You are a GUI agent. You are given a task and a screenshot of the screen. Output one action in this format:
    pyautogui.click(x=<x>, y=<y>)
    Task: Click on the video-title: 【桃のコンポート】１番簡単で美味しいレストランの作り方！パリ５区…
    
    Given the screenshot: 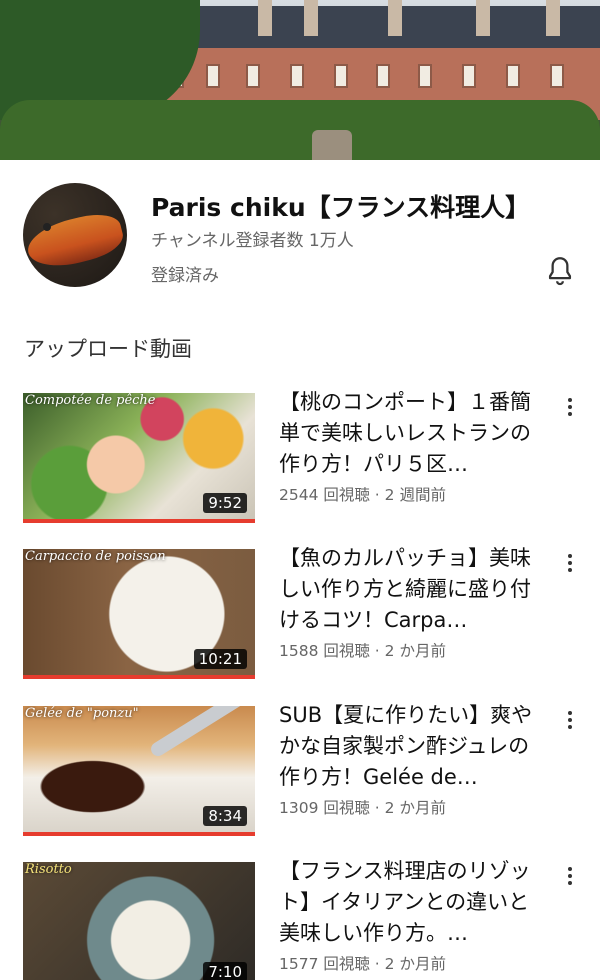 What is the action you would take?
    pyautogui.click(x=410, y=433)
    